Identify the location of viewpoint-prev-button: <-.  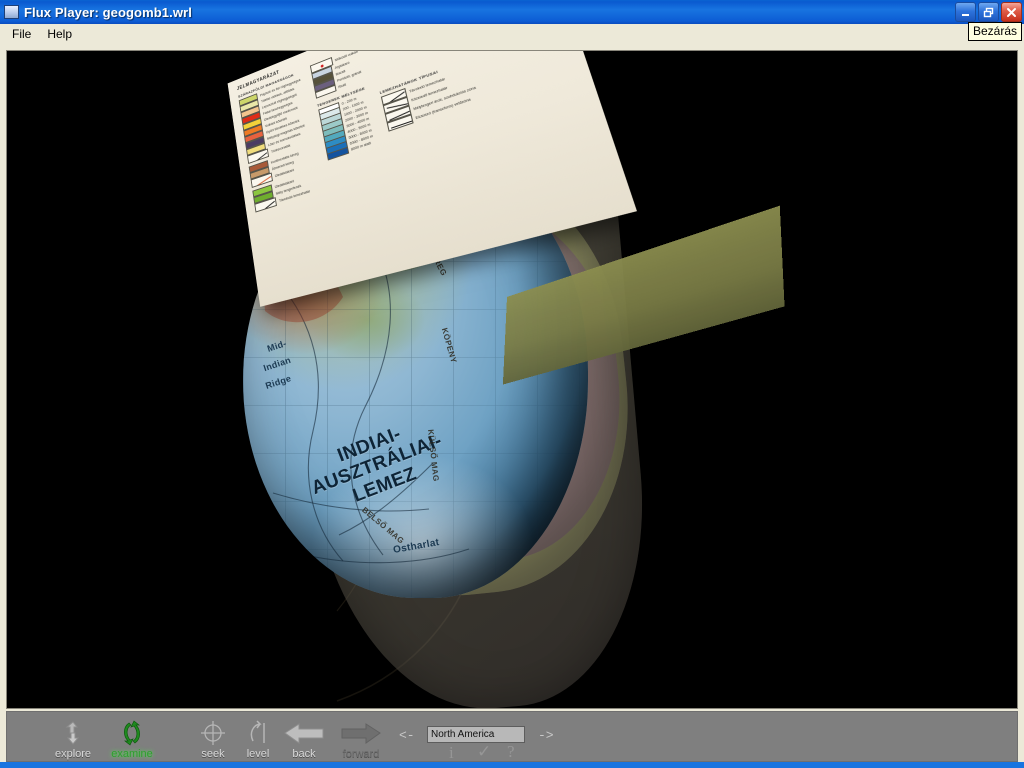
(407, 735).